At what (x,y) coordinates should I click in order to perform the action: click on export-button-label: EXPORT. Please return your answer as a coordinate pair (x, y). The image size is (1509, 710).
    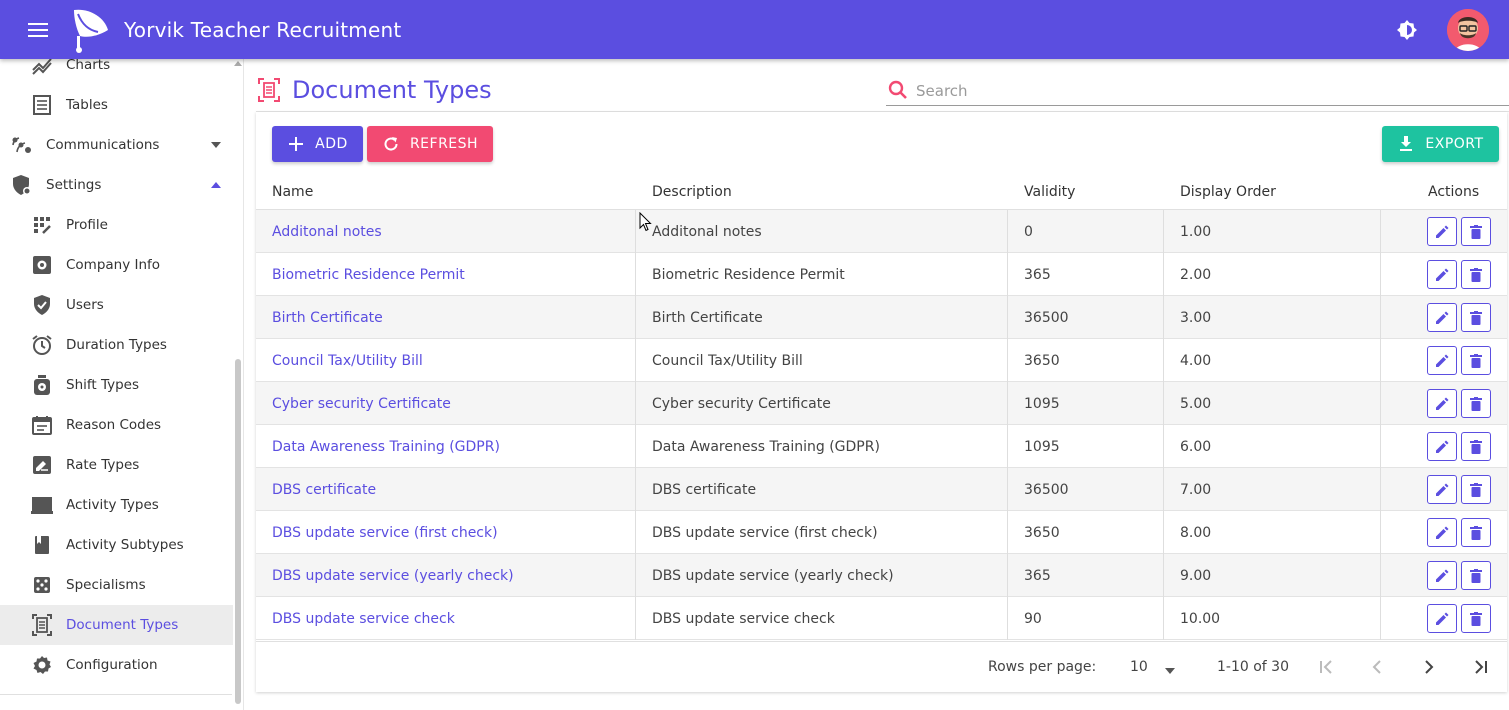
    Looking at the image, I should click on (1454, 144).